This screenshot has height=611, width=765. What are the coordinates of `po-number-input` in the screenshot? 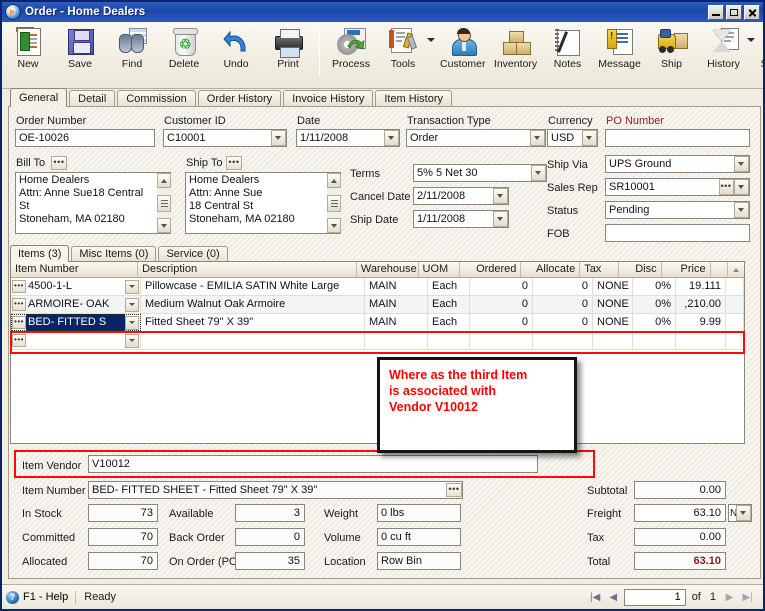 It's located at (677, 138).